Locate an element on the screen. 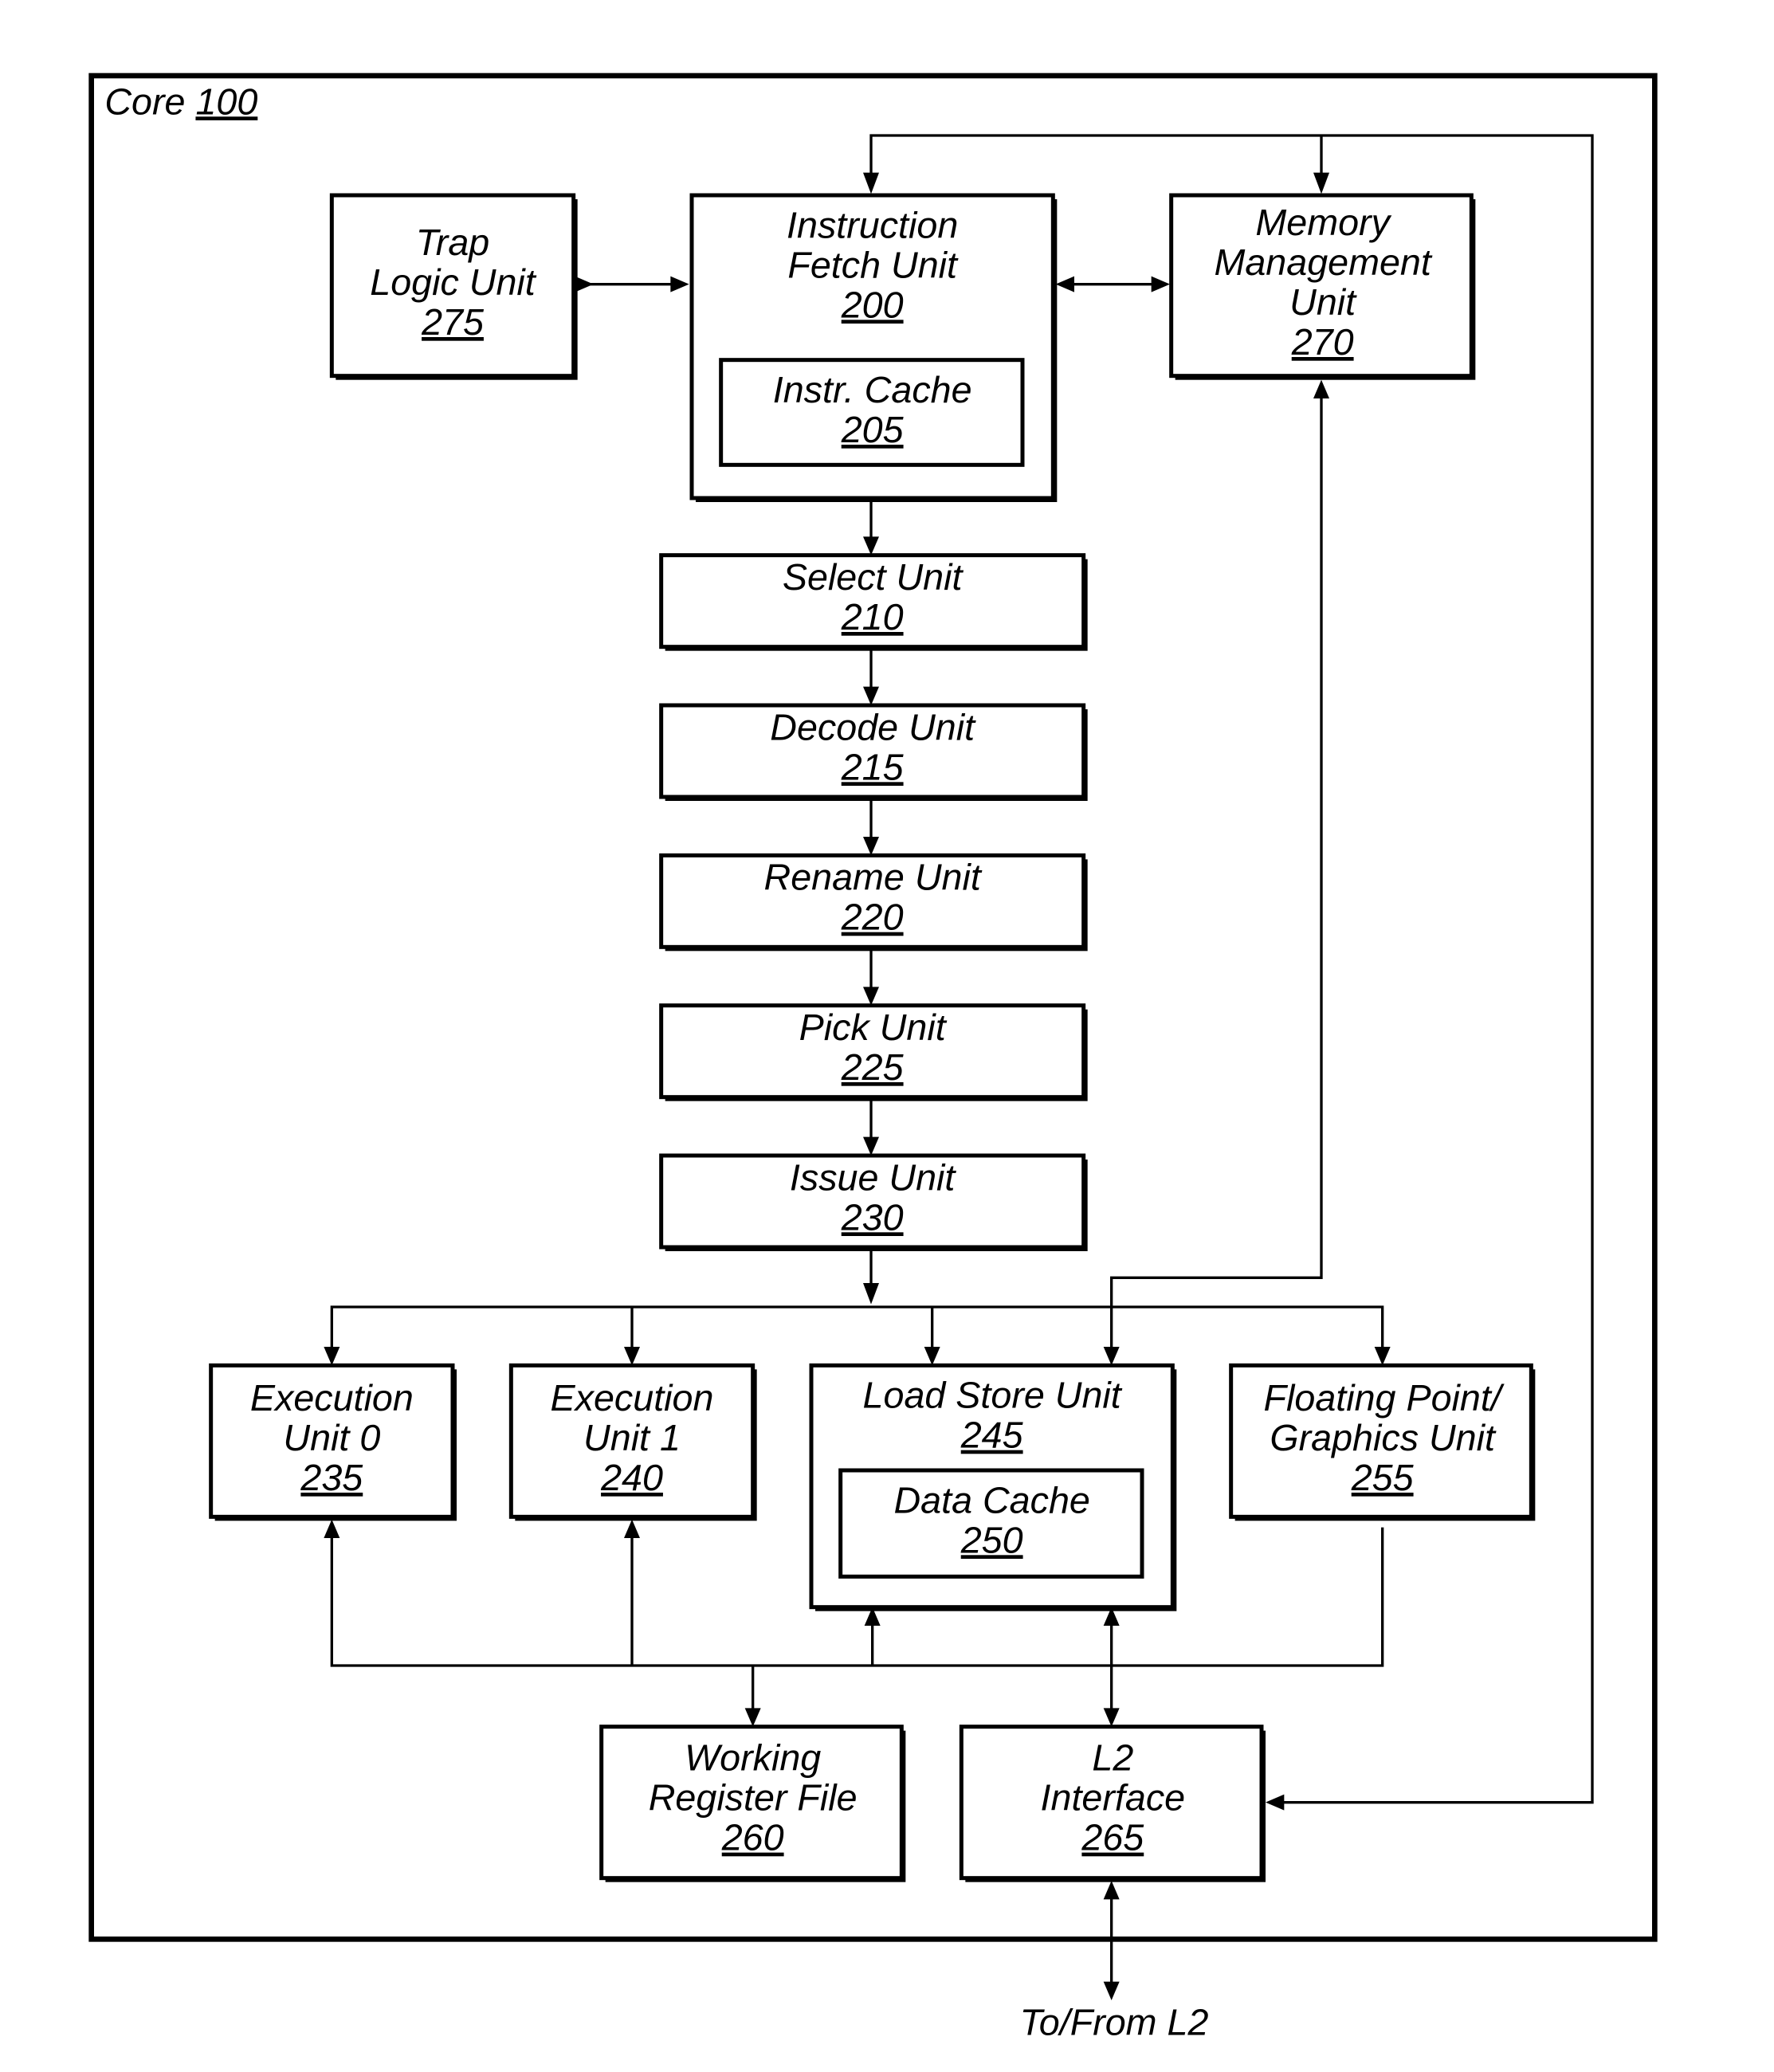 The width and height of the screenshot is (1774, 2072). data-cache: Data Cache 250 is located at coordinates (991, 1523).